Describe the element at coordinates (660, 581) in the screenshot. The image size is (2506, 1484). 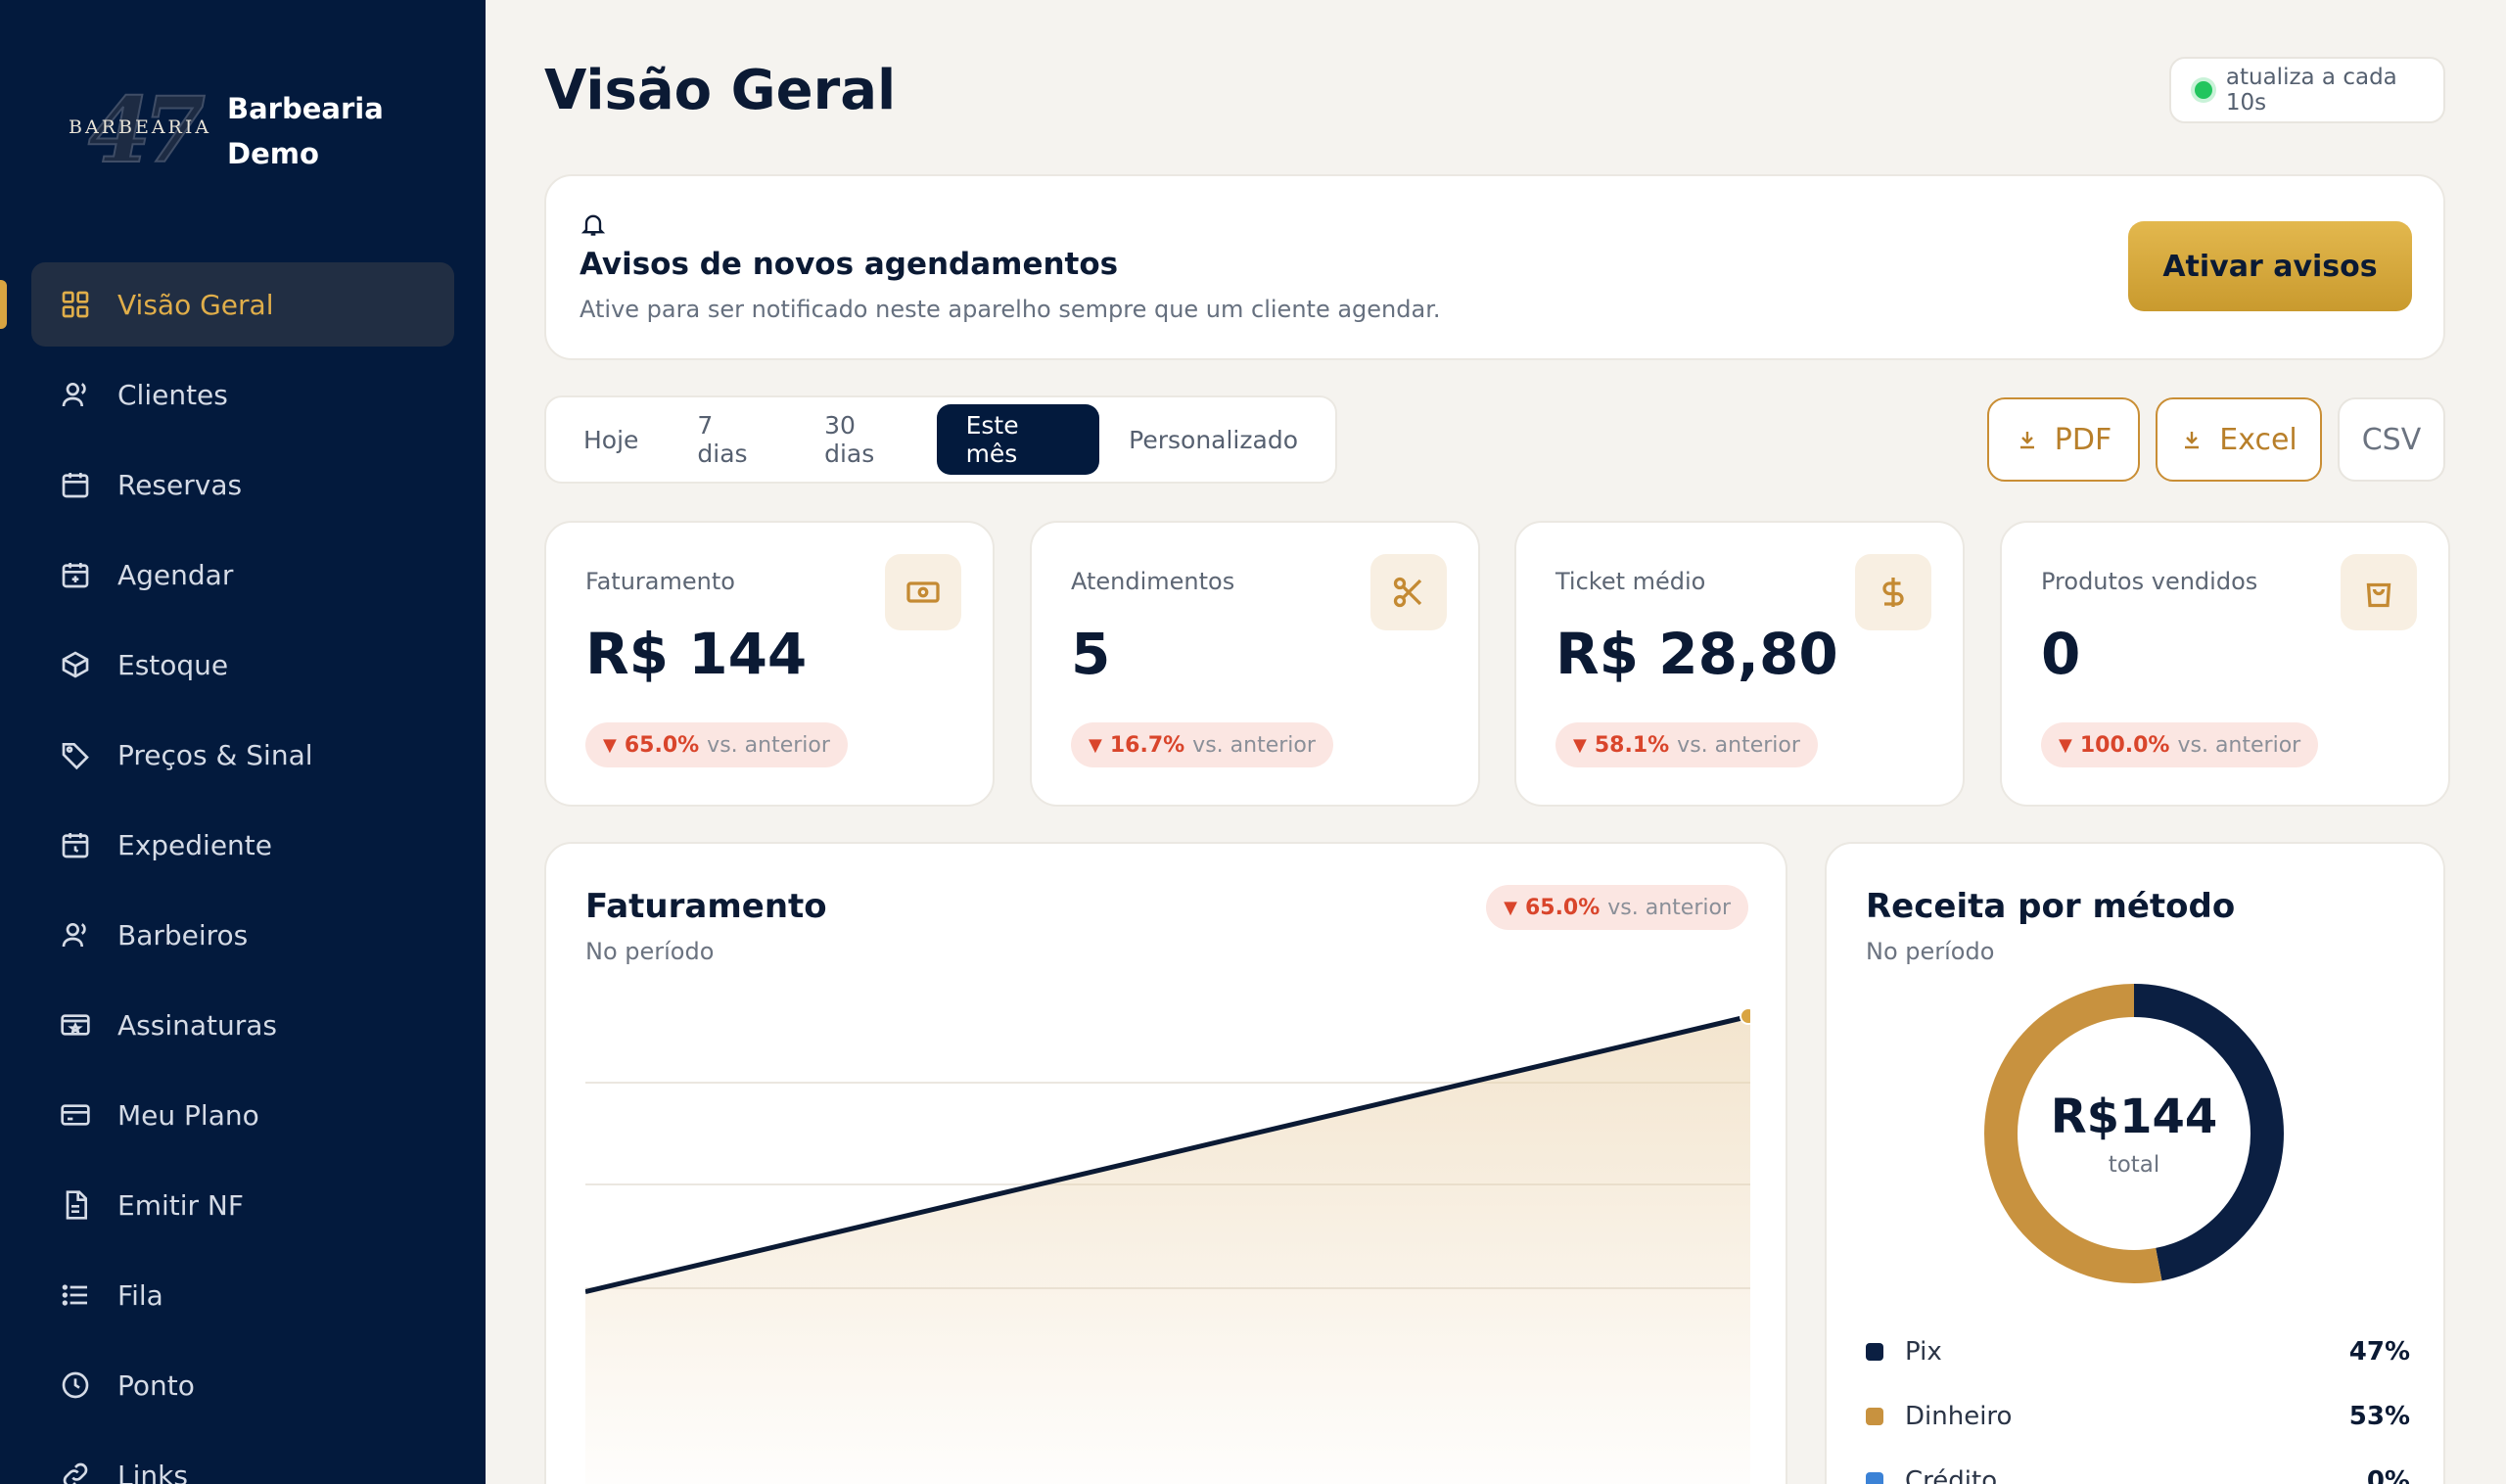
I see `kpi-label: Faturamento` at that location.